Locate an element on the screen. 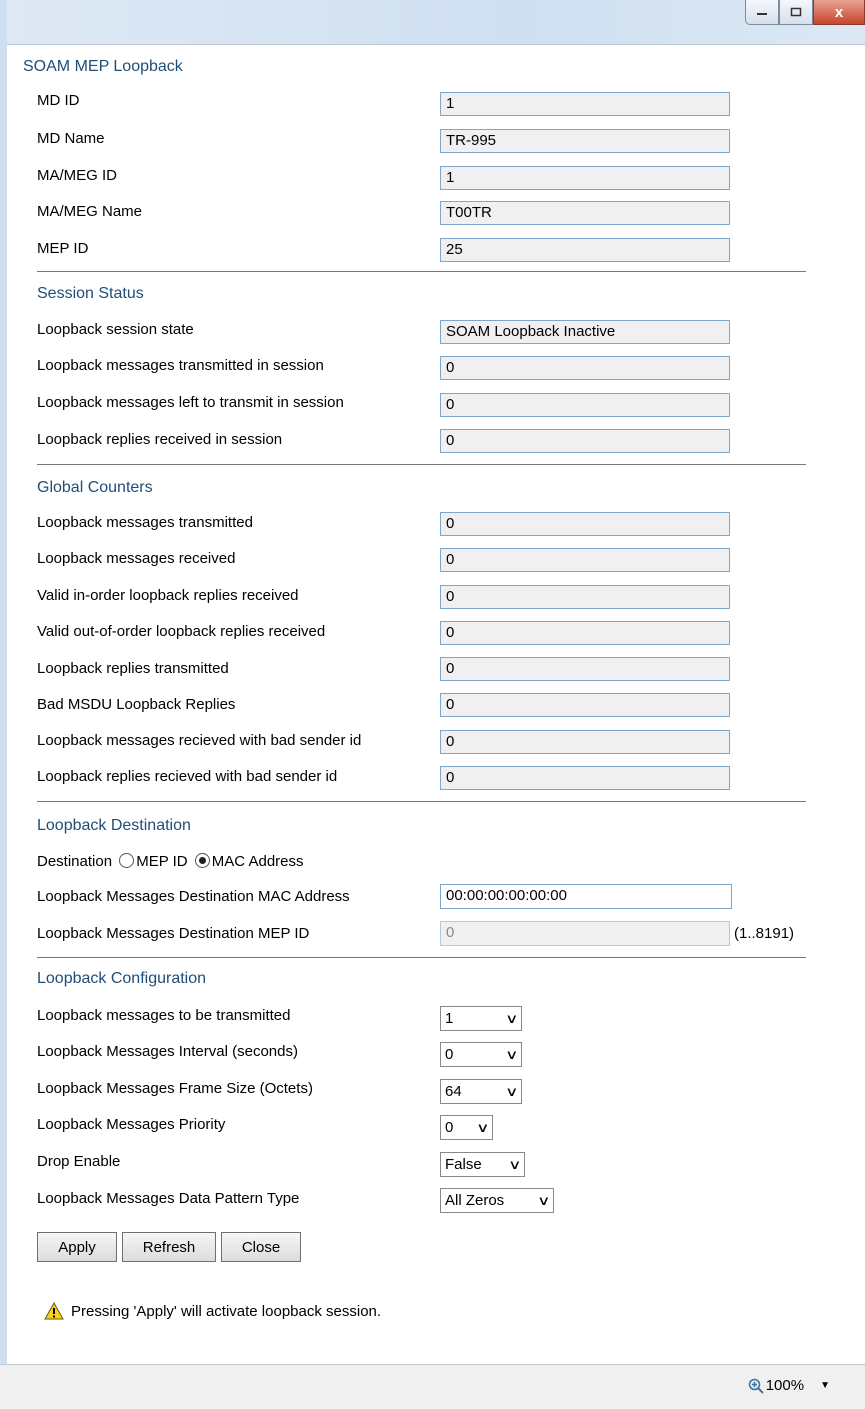 The width and height of the screenshot is (865, 1409). ma-meg-name-label: MA/MEG Name is located at coordinates (90, 211).